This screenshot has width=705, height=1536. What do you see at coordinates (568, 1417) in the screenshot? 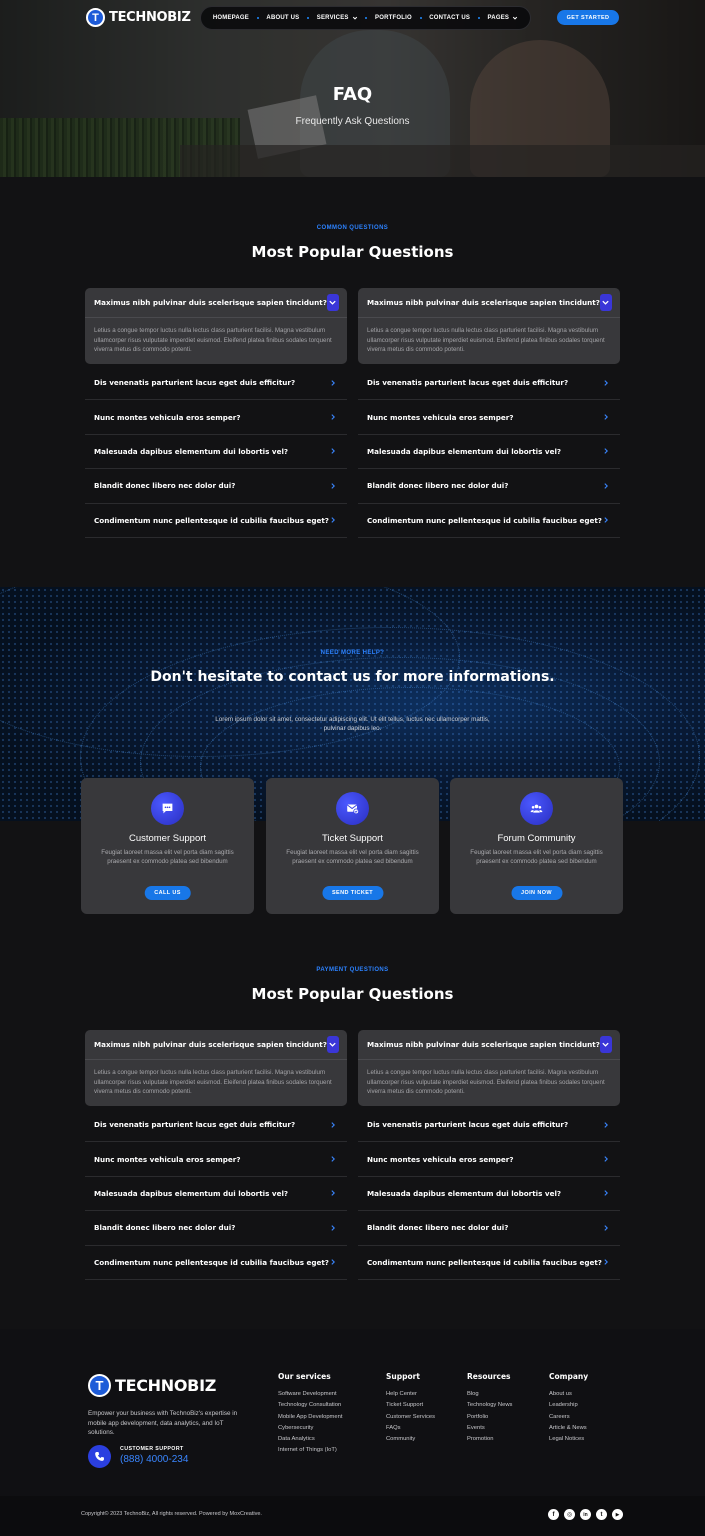
I see `footer-link: Careers` at bounding box center [568, 1417].